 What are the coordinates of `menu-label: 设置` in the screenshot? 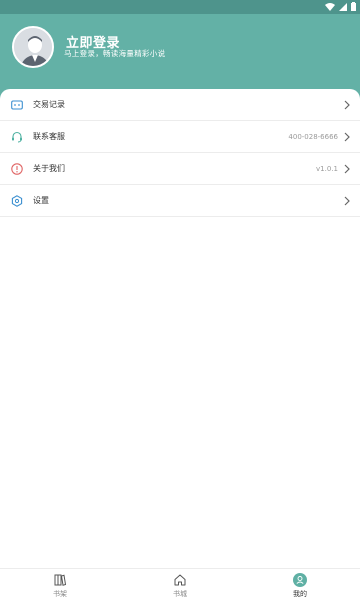 It's located at (41, 200).